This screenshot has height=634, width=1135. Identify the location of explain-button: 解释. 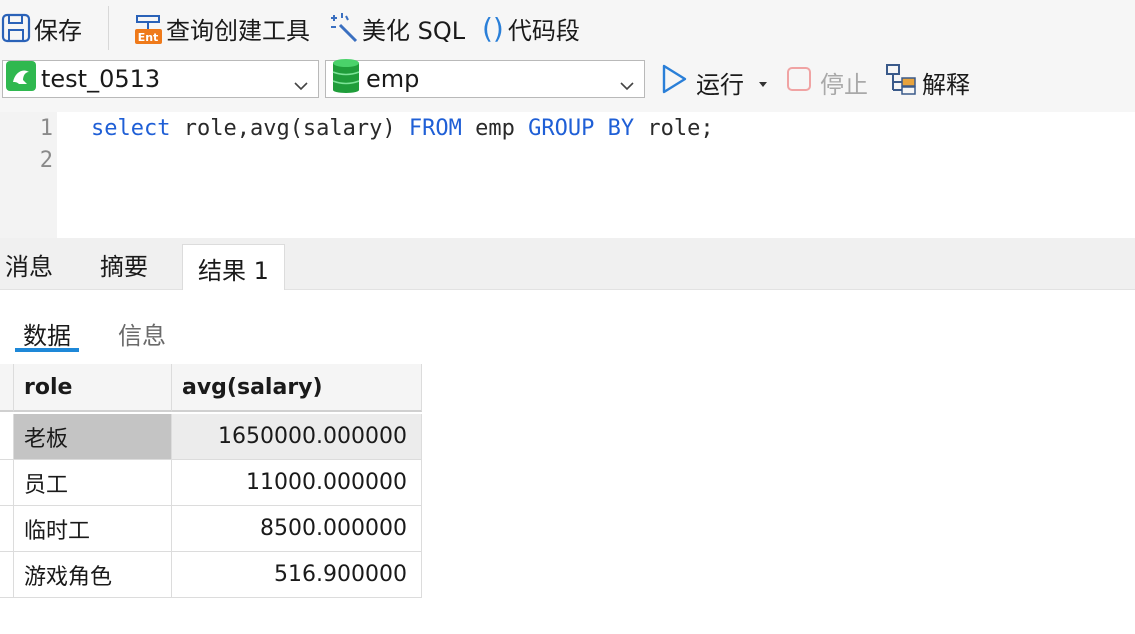
(927, 82).